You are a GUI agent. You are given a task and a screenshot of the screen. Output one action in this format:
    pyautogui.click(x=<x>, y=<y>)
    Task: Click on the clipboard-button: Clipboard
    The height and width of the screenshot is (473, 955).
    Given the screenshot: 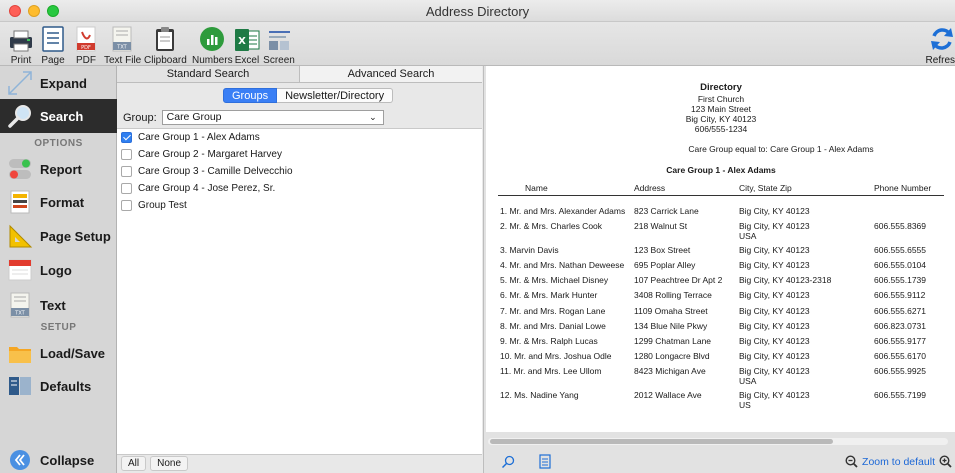 What is the action you would take?
    pyautogui.click(x=165, y=45)
    